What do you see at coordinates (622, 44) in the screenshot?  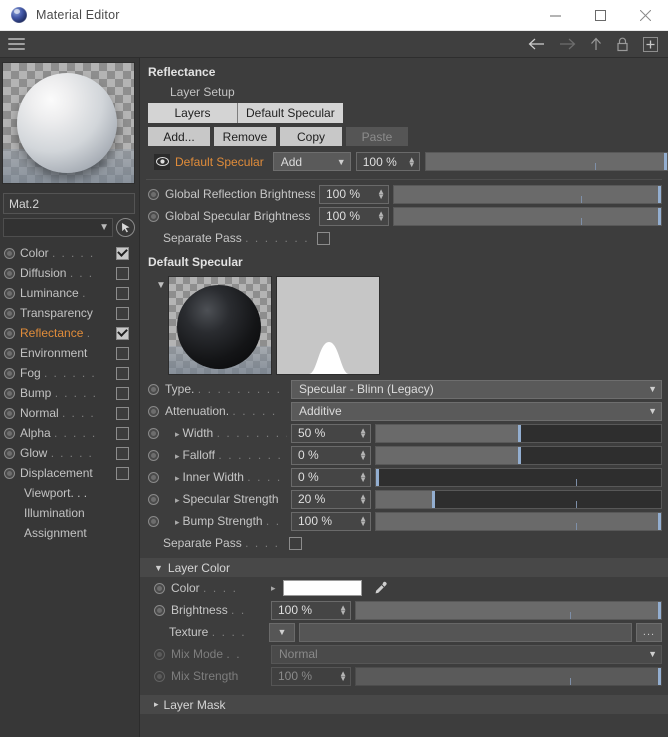 I see `lock-icon` at bounding box center [622, 44].